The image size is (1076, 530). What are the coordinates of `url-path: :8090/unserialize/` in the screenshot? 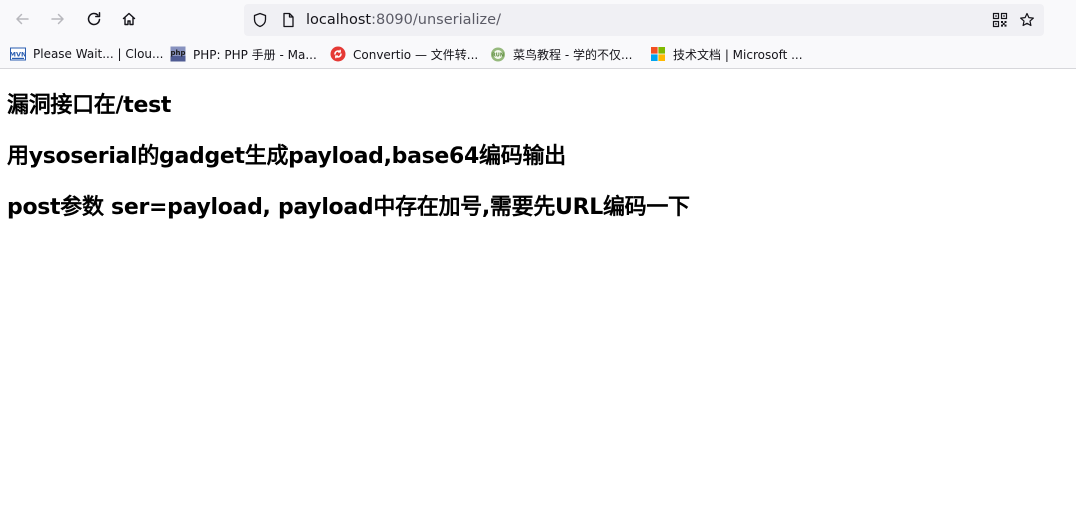 It's located at (436, 20).